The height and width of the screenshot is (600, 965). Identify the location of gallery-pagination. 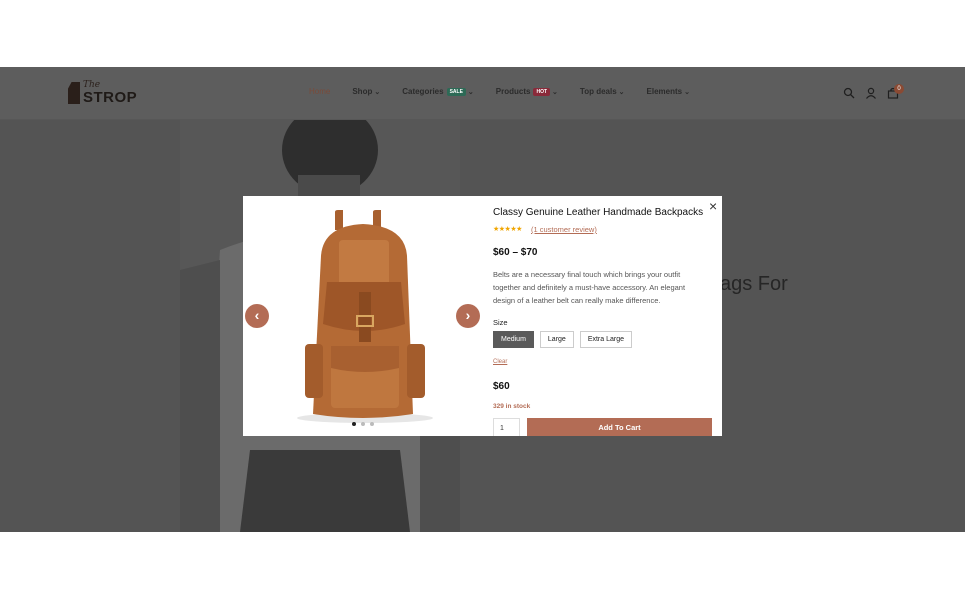
(363, 424).